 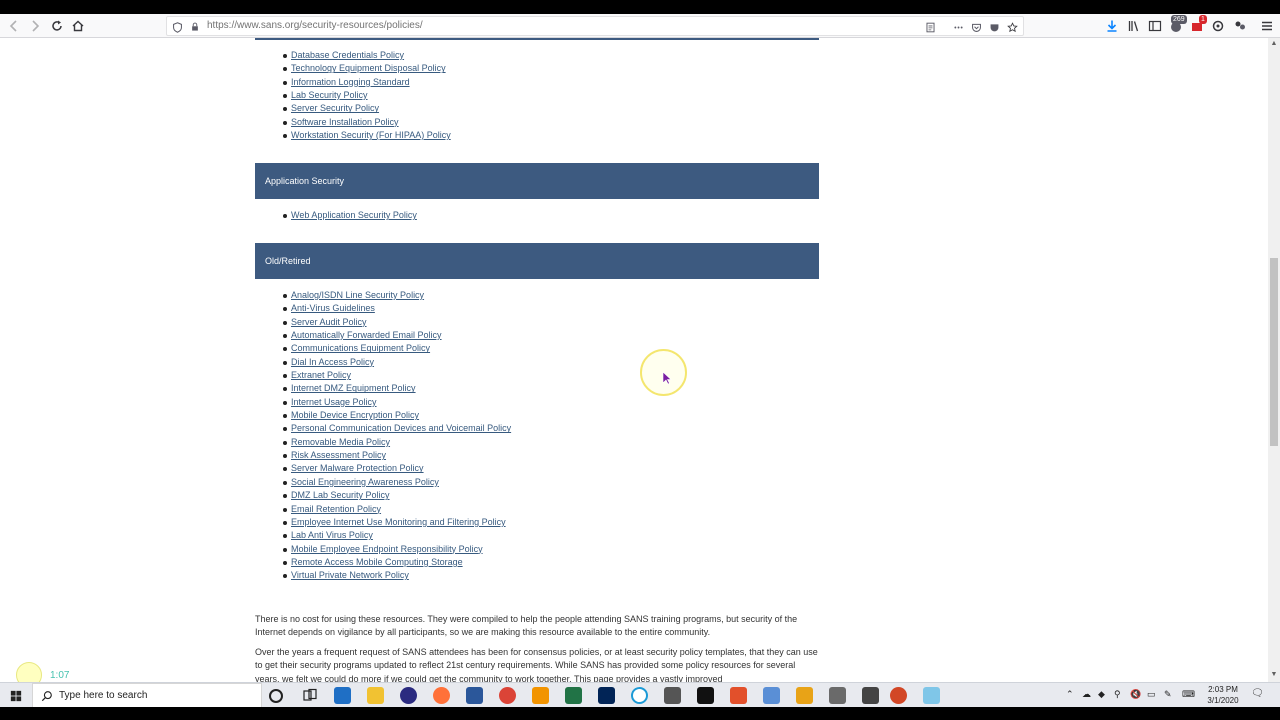 What do you see at coordinates (334, 402) in the screenshot?
I see `policy-link: Internet Usage Policy` at bounding box center [334, 402].